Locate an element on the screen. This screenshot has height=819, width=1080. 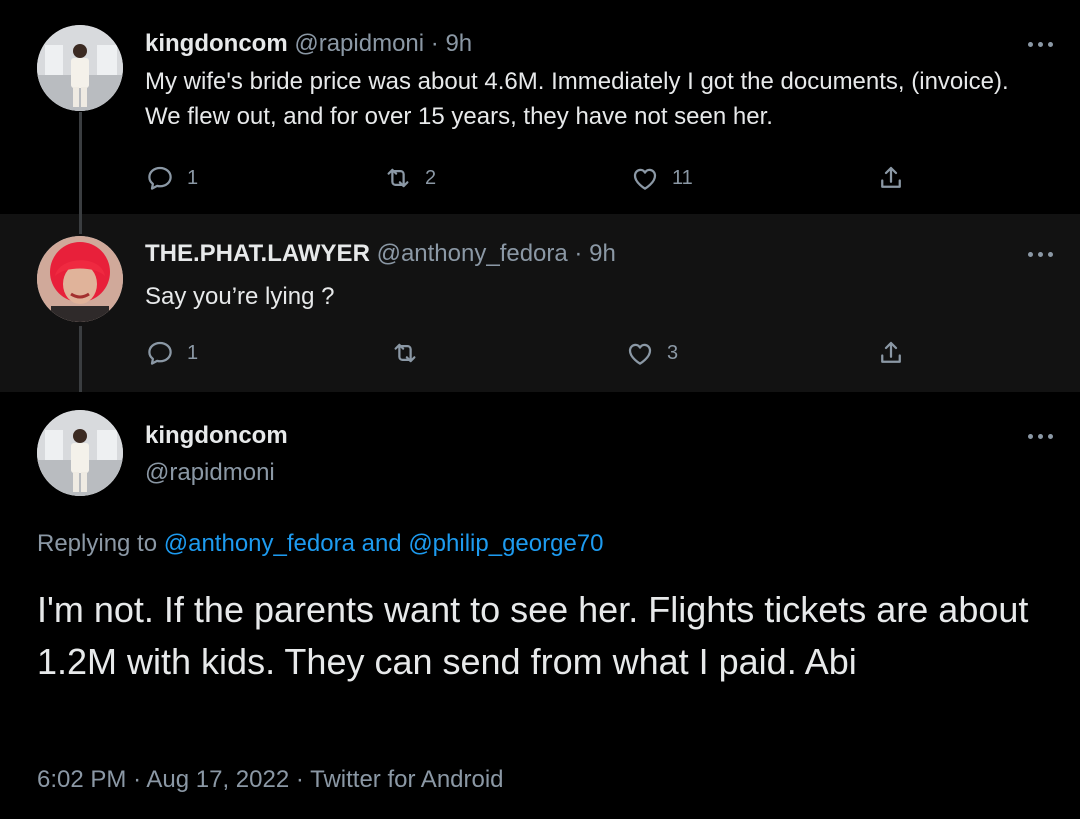
like-button: 11 is located at coordinates (661, 178).